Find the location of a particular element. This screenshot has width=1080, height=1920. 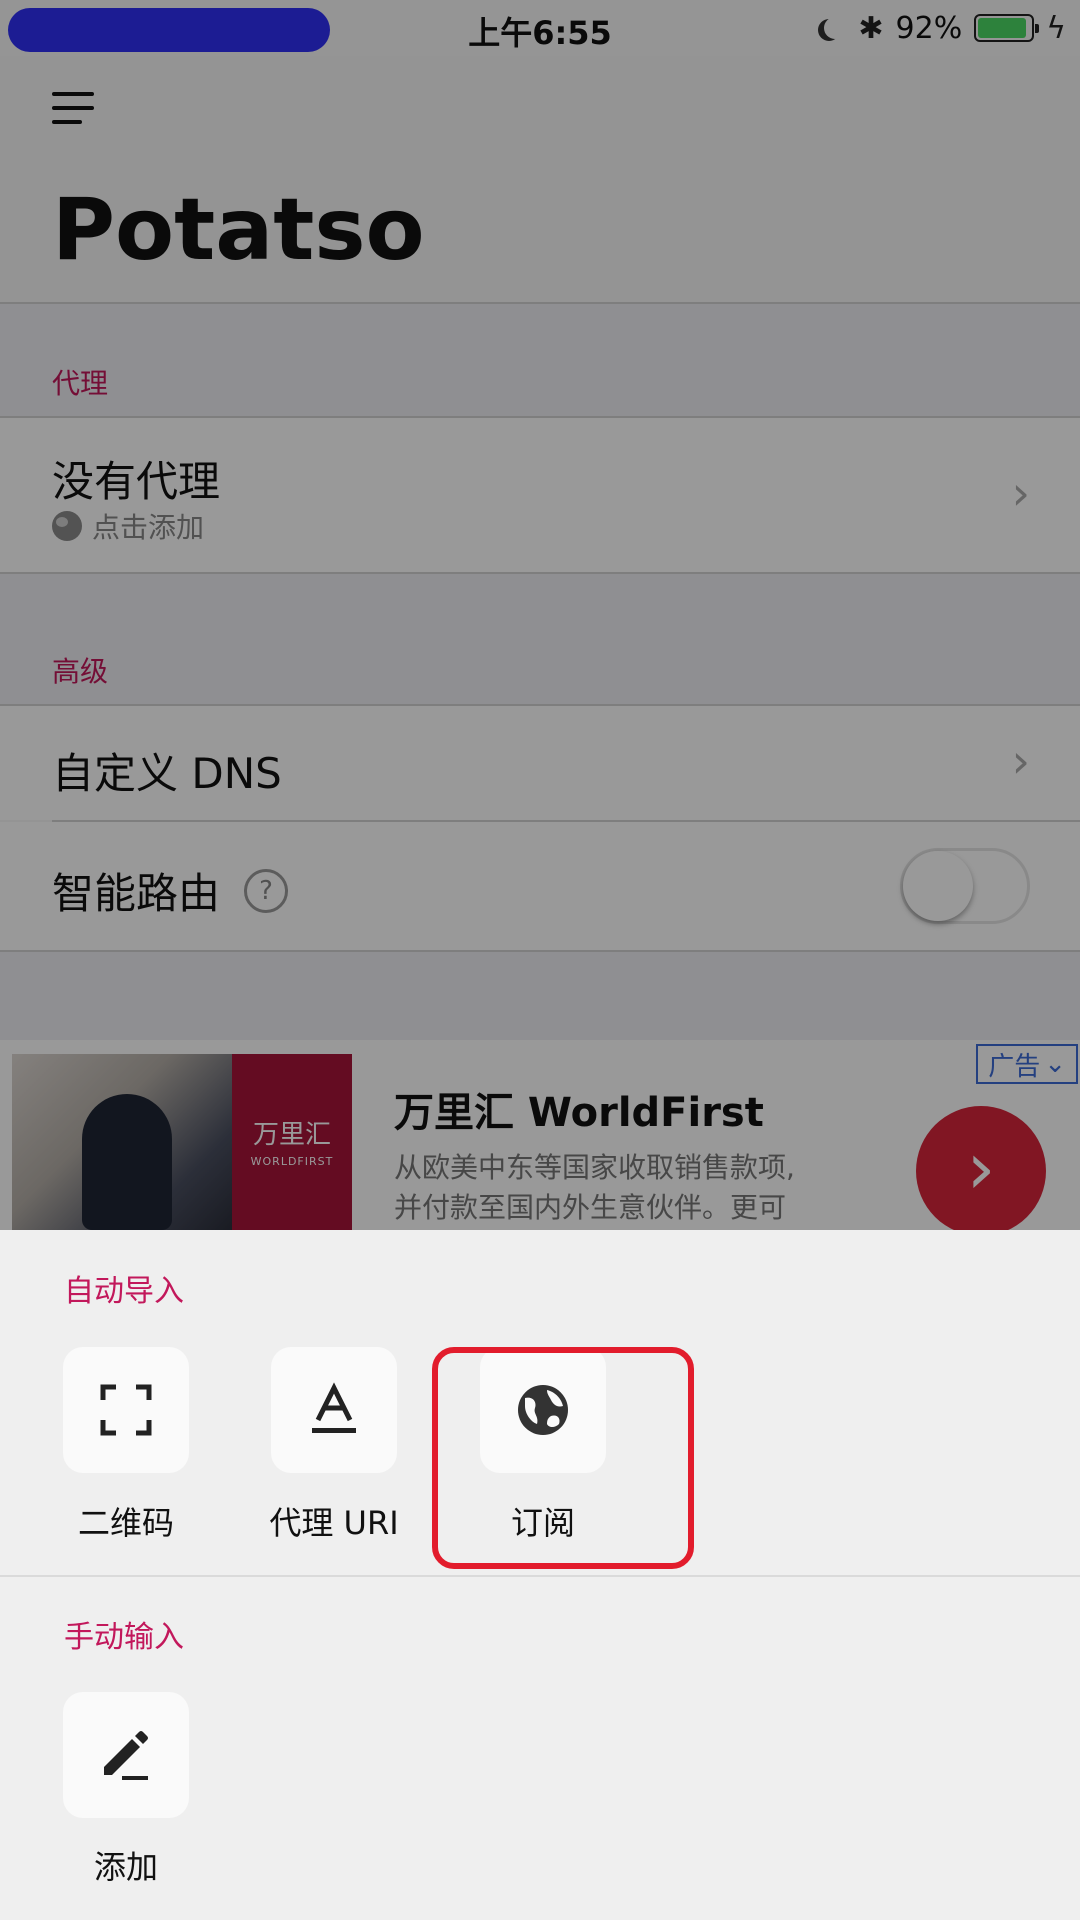

highlight-box is located at coordinates (563, 1458).